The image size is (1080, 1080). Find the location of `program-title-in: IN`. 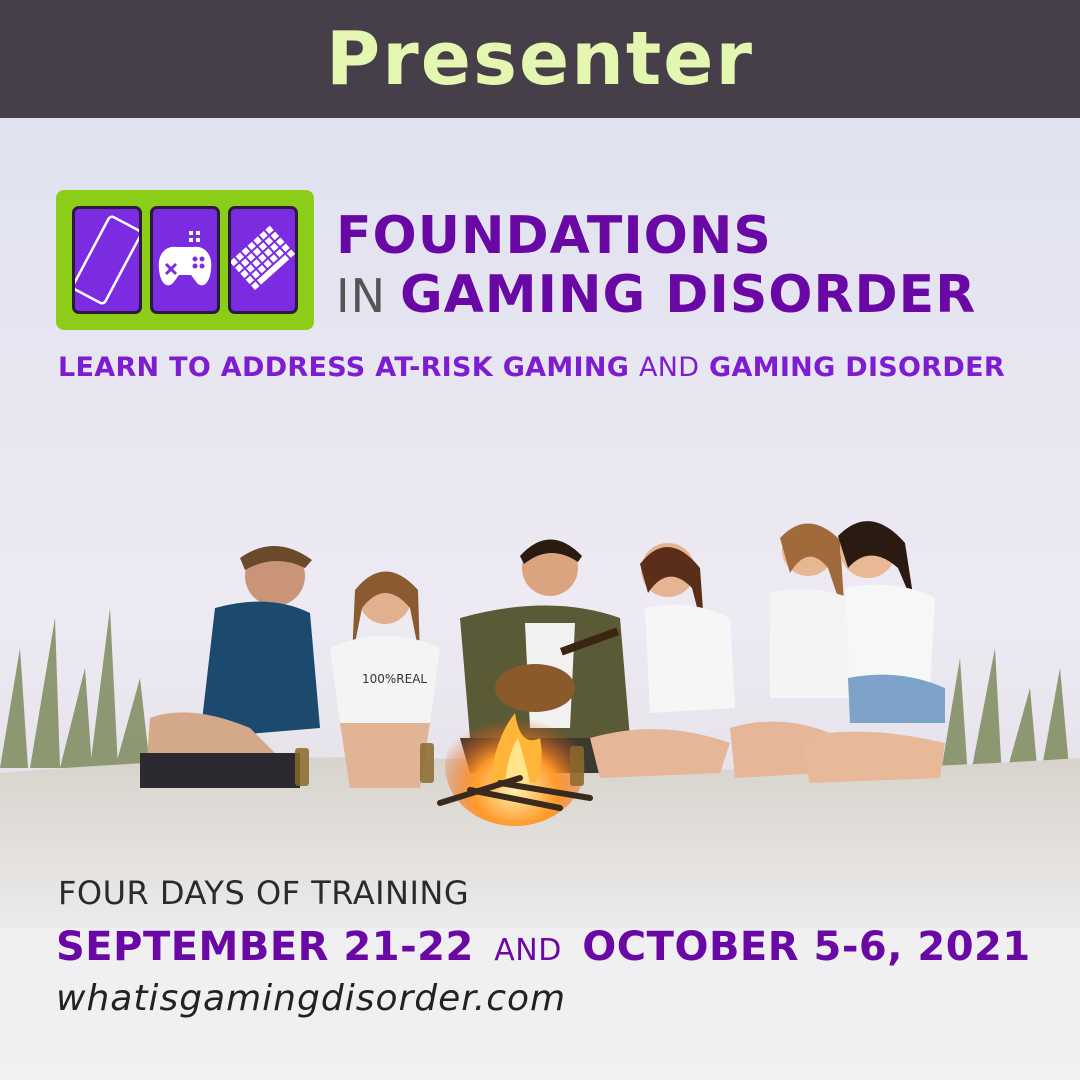

program-title-in: IN is located at coordinates (361, 296).